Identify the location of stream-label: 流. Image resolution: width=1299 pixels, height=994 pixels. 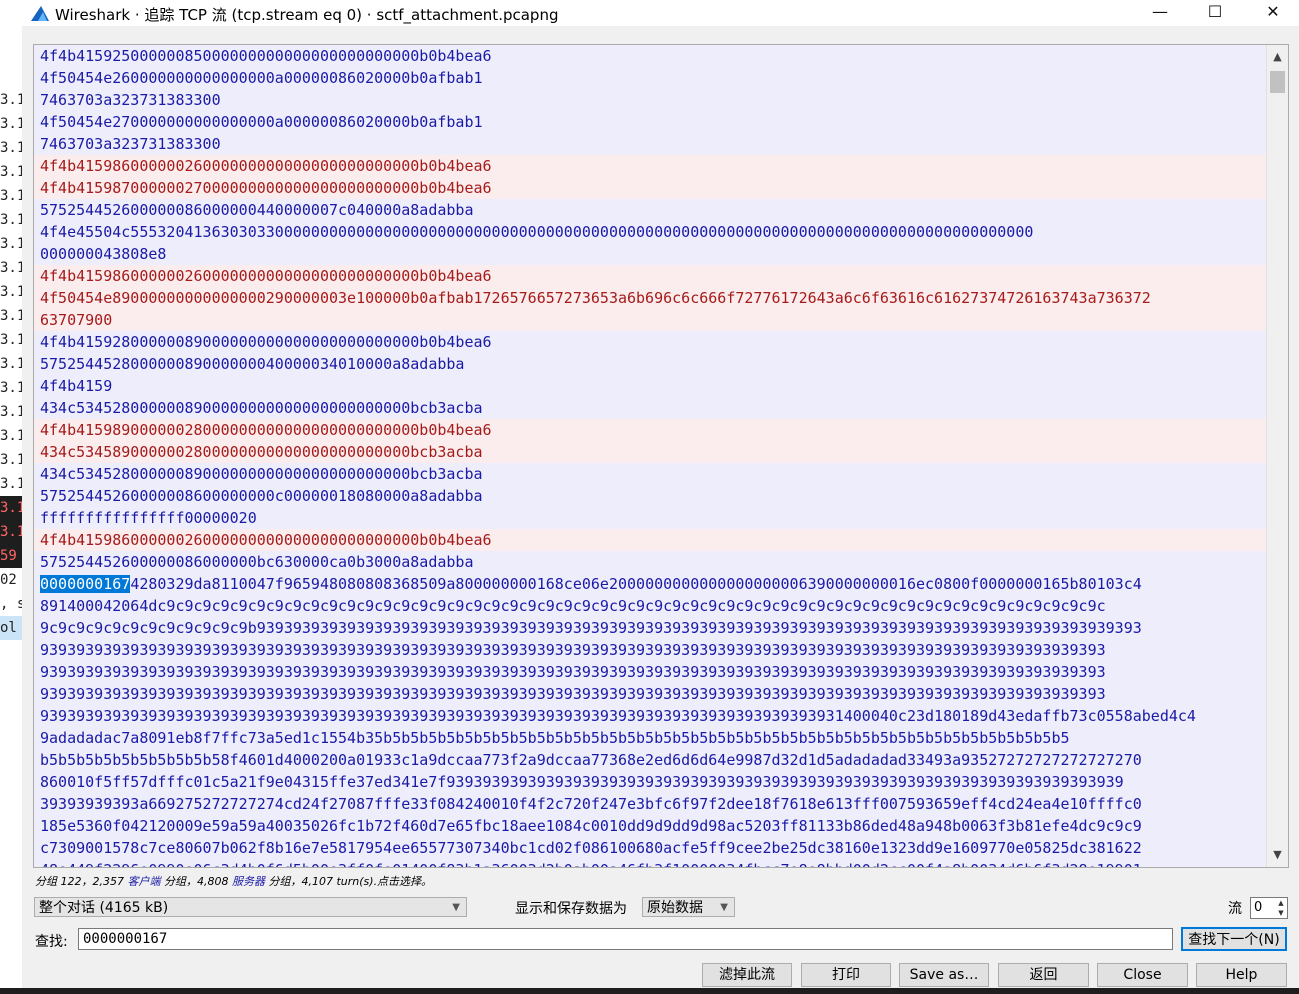
(1235, 909).